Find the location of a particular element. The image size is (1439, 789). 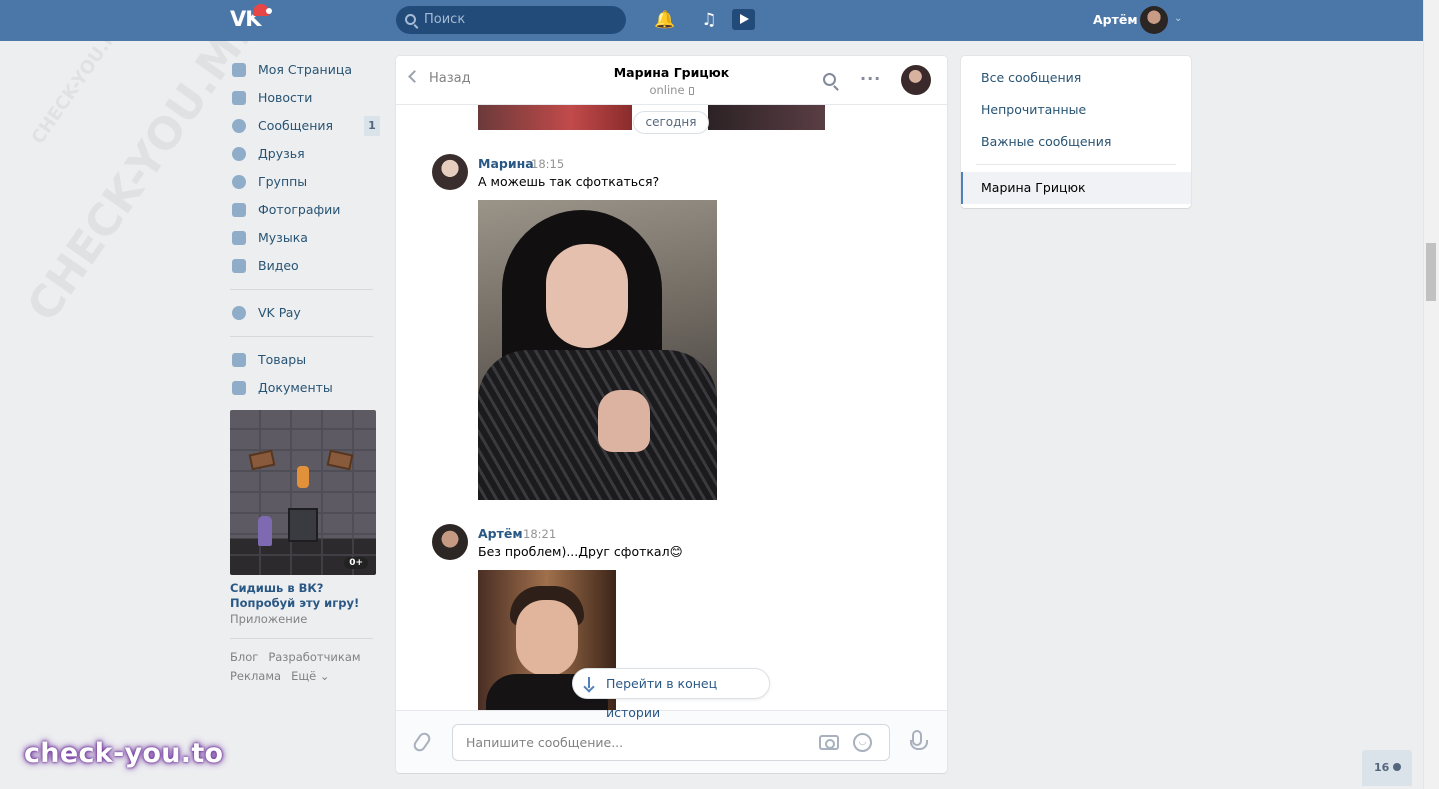

more-icon: ··· is located at coordinates (870, 78).